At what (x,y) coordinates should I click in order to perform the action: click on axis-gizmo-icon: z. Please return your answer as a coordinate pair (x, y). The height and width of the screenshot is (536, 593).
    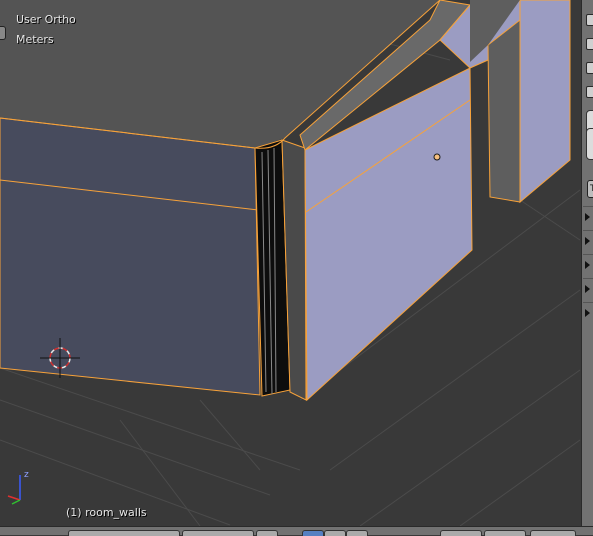
    Looking at the image, I should click on (18, 487).